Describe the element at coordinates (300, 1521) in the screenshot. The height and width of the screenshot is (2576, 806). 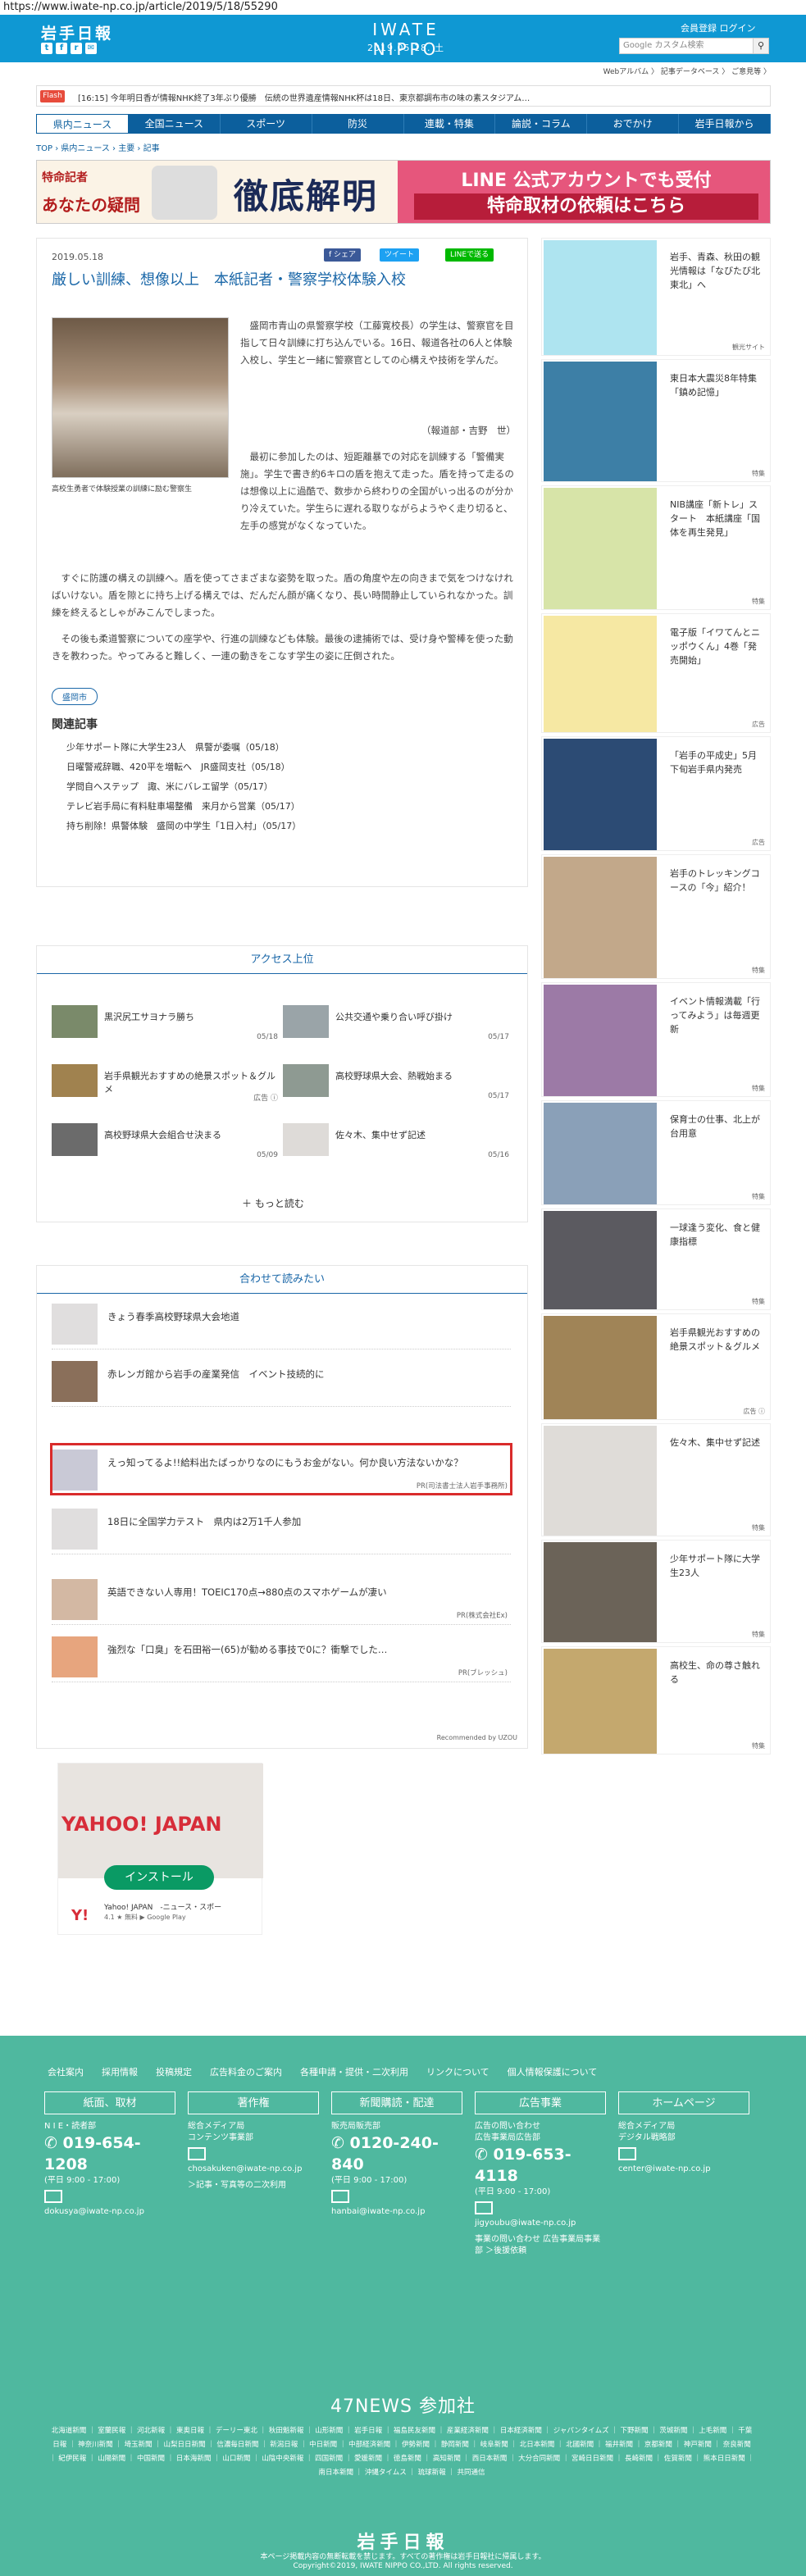
I see `recommend-title: 18日に全国学力テスト 県内は2万1千人参加` at that location.